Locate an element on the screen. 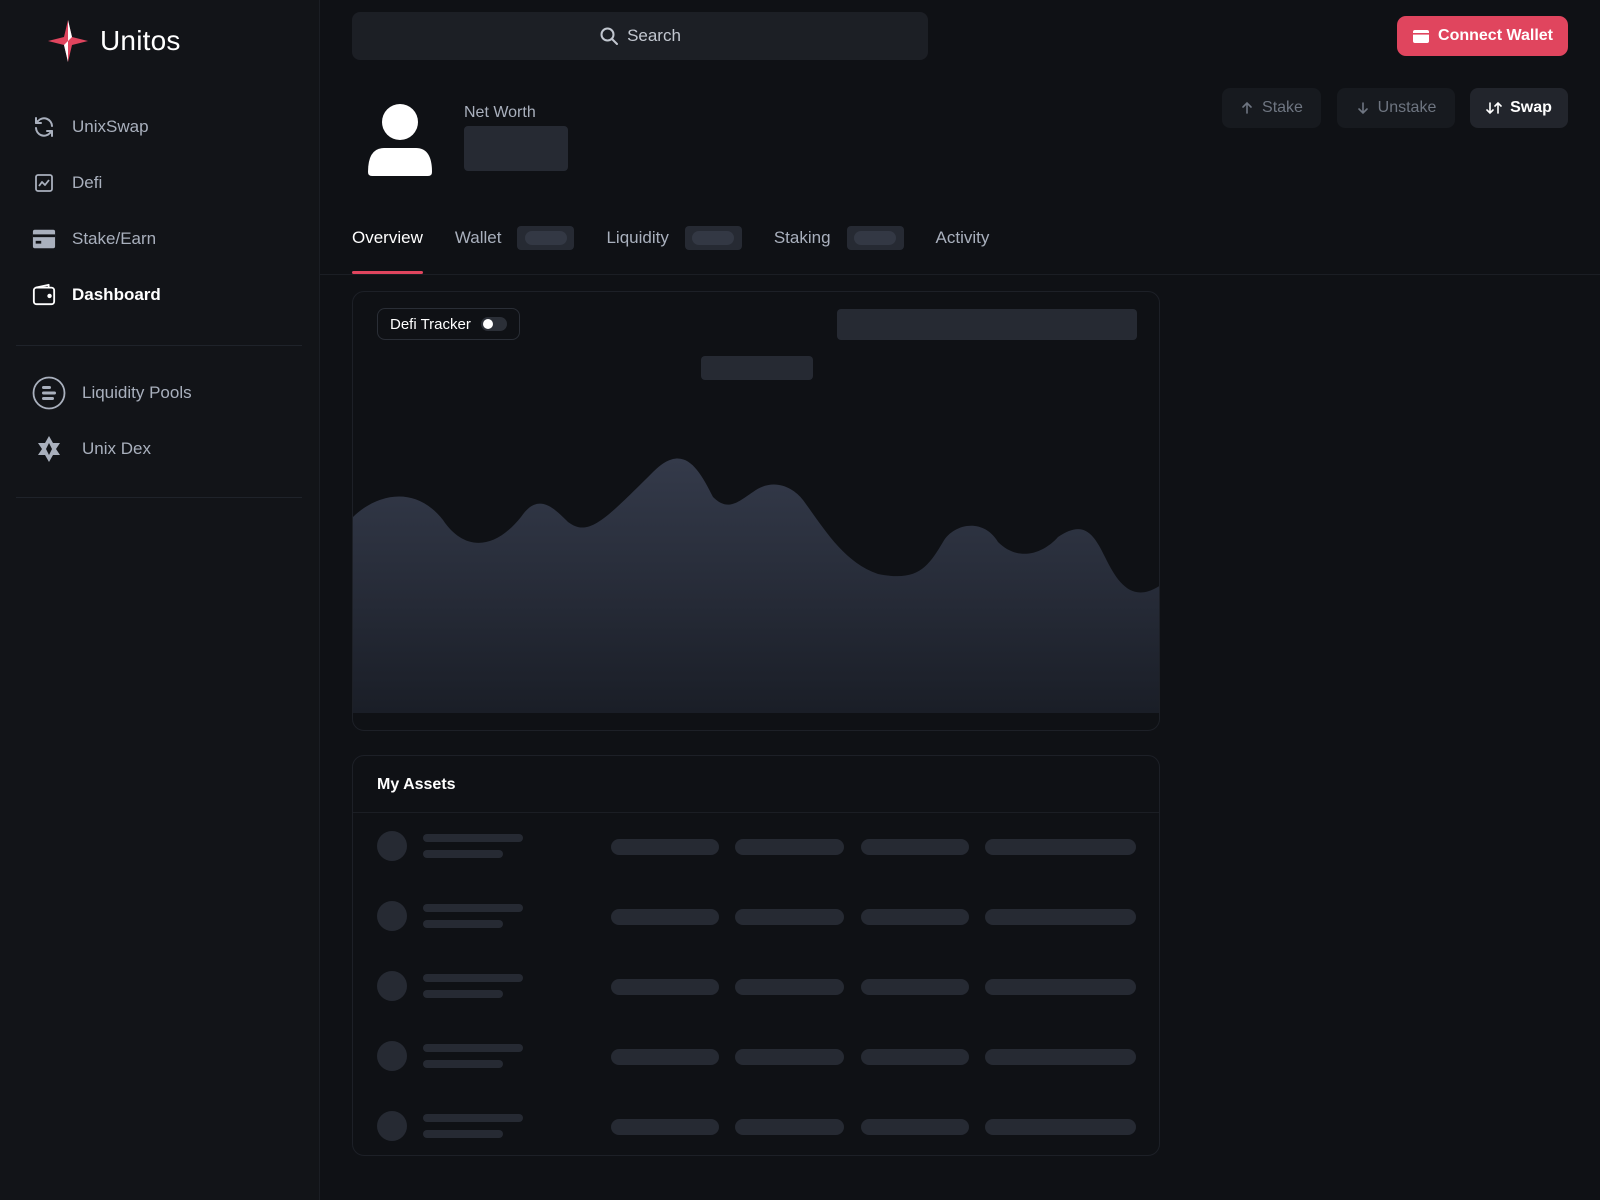  tab-label: Staking is located at coordinates (802, 237).